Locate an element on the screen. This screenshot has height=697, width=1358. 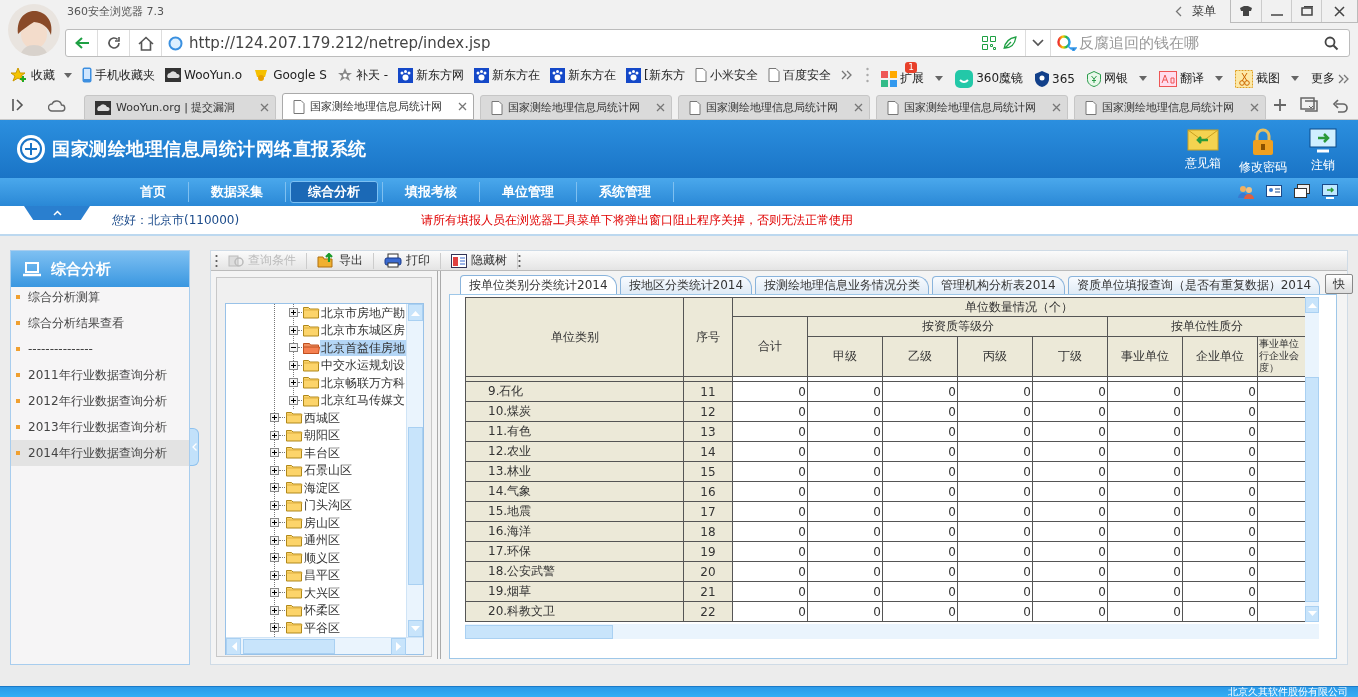
report-tab: 按单位类别分类统计2014 is located at coordinates (538, 284).